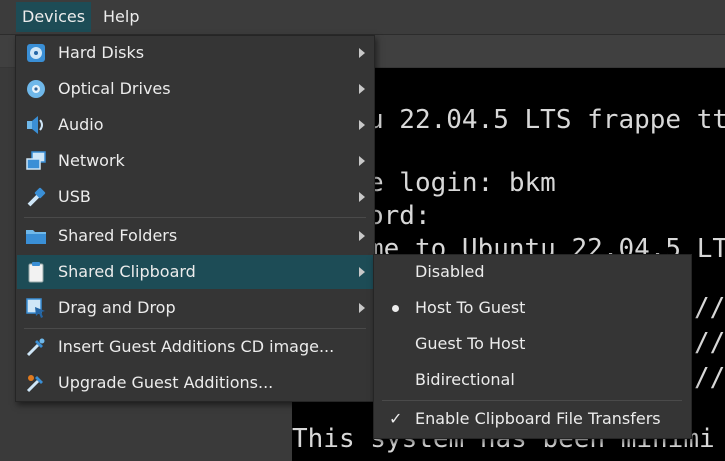 The image size is (725, 461). Describe the element at coordinates (195, 308) in the screenshot. I see `menu-item-drag-and-drop: Drag and Drop` at that location.